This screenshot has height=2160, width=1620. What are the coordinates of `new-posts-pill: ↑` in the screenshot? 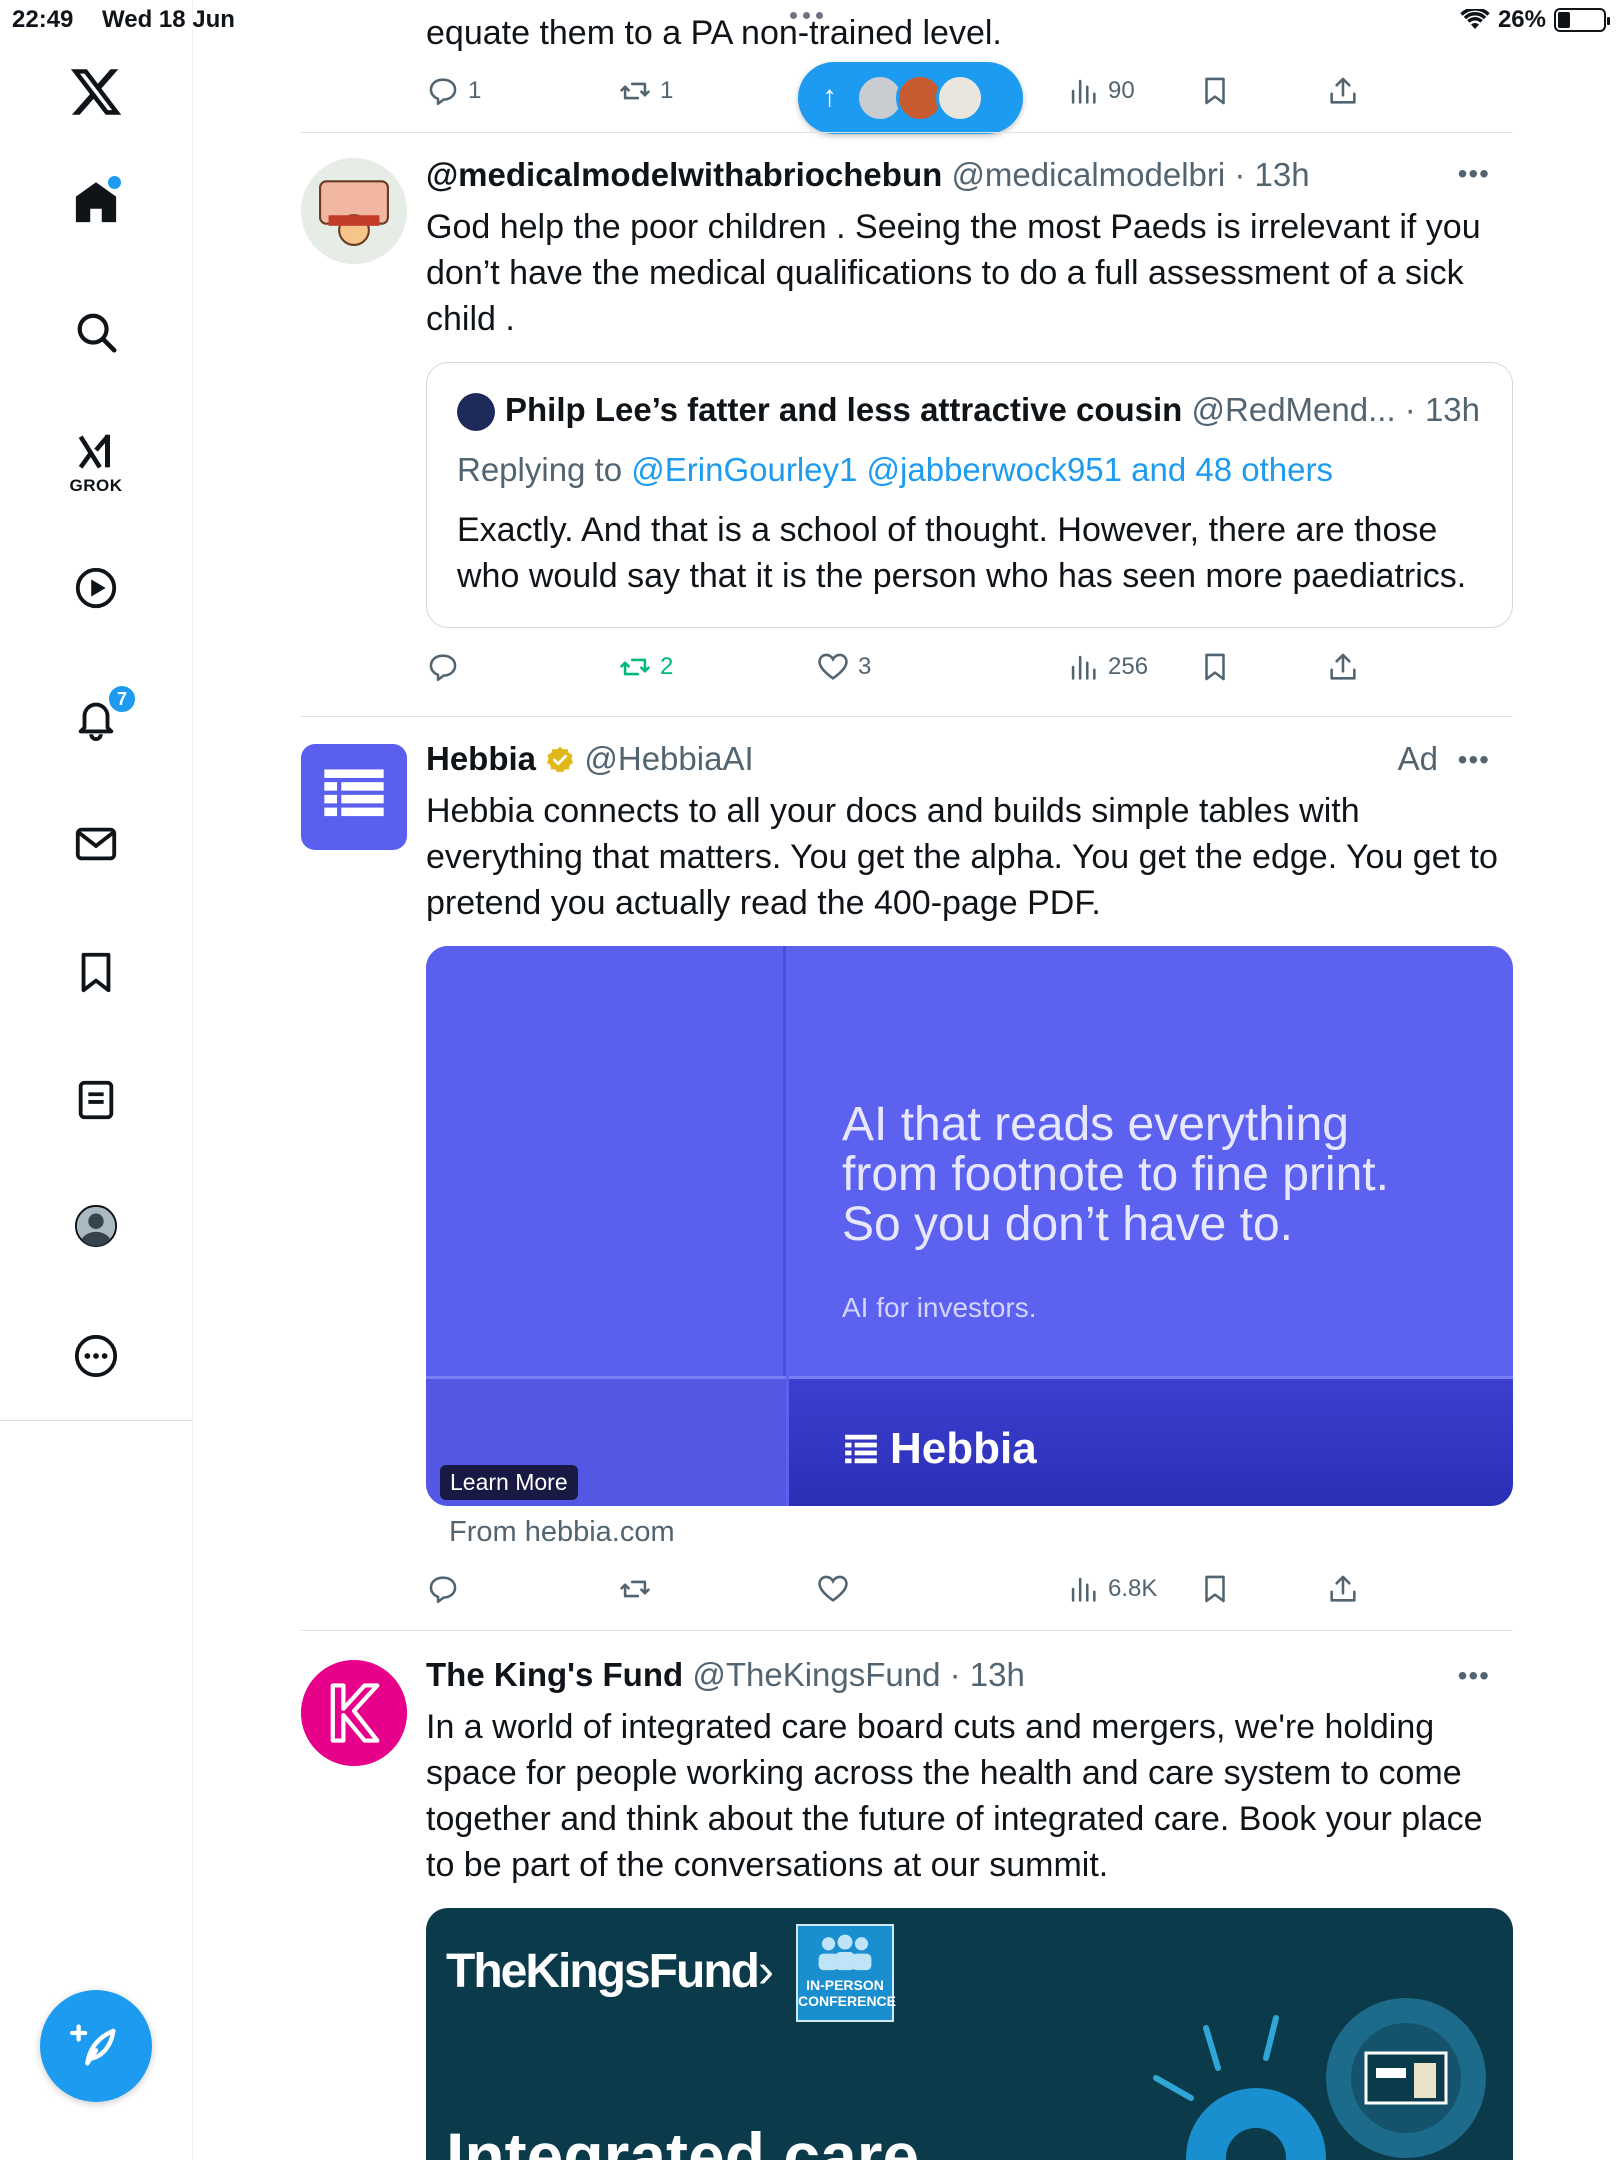 It's located at (910, 98).